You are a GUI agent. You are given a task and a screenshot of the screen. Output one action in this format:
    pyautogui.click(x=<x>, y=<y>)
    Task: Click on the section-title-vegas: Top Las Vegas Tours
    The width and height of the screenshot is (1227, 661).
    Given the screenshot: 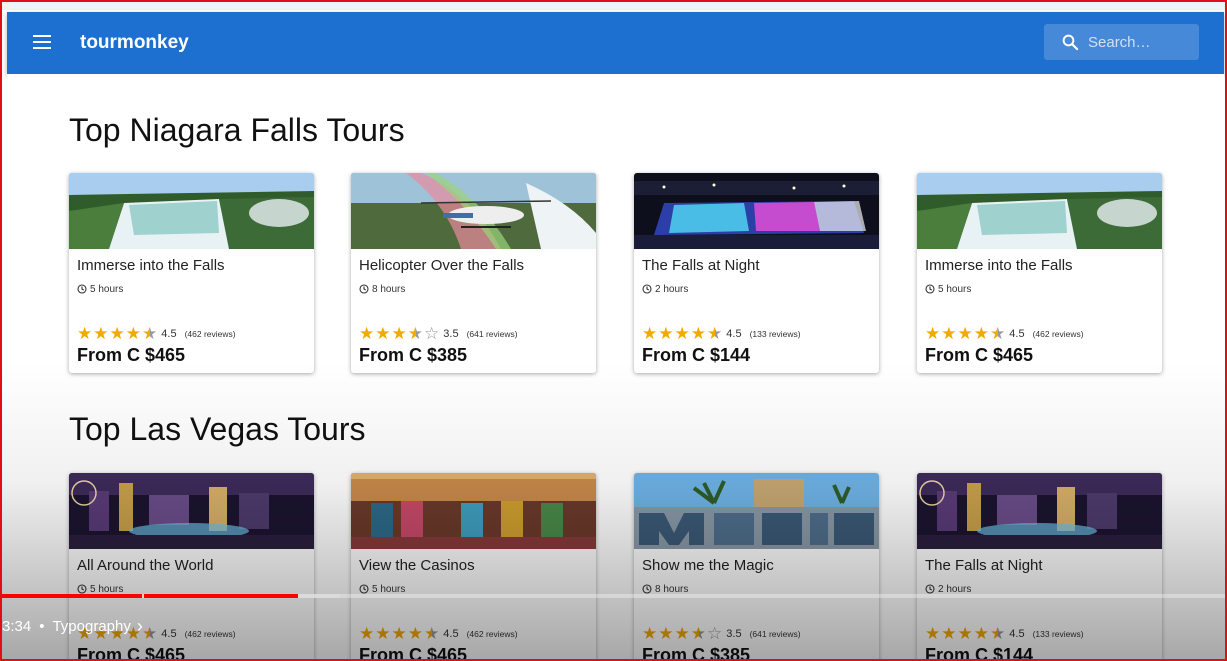 What is the action you would take?
    pyautogui.click(x=217, y=429)
    